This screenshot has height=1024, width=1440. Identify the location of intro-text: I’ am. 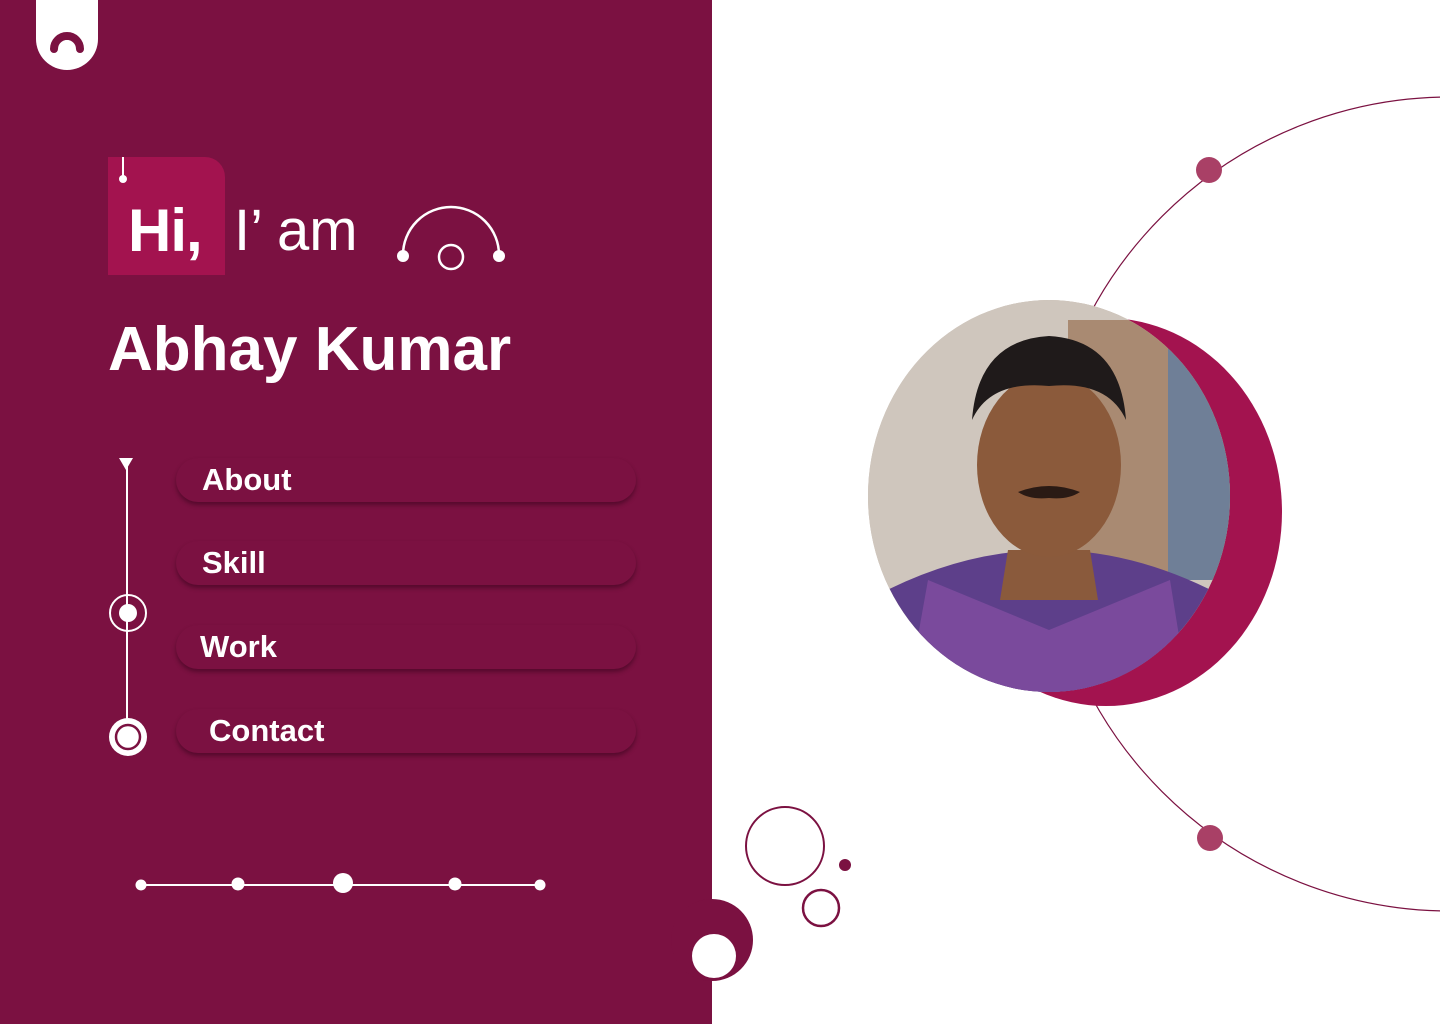
(296, 230).